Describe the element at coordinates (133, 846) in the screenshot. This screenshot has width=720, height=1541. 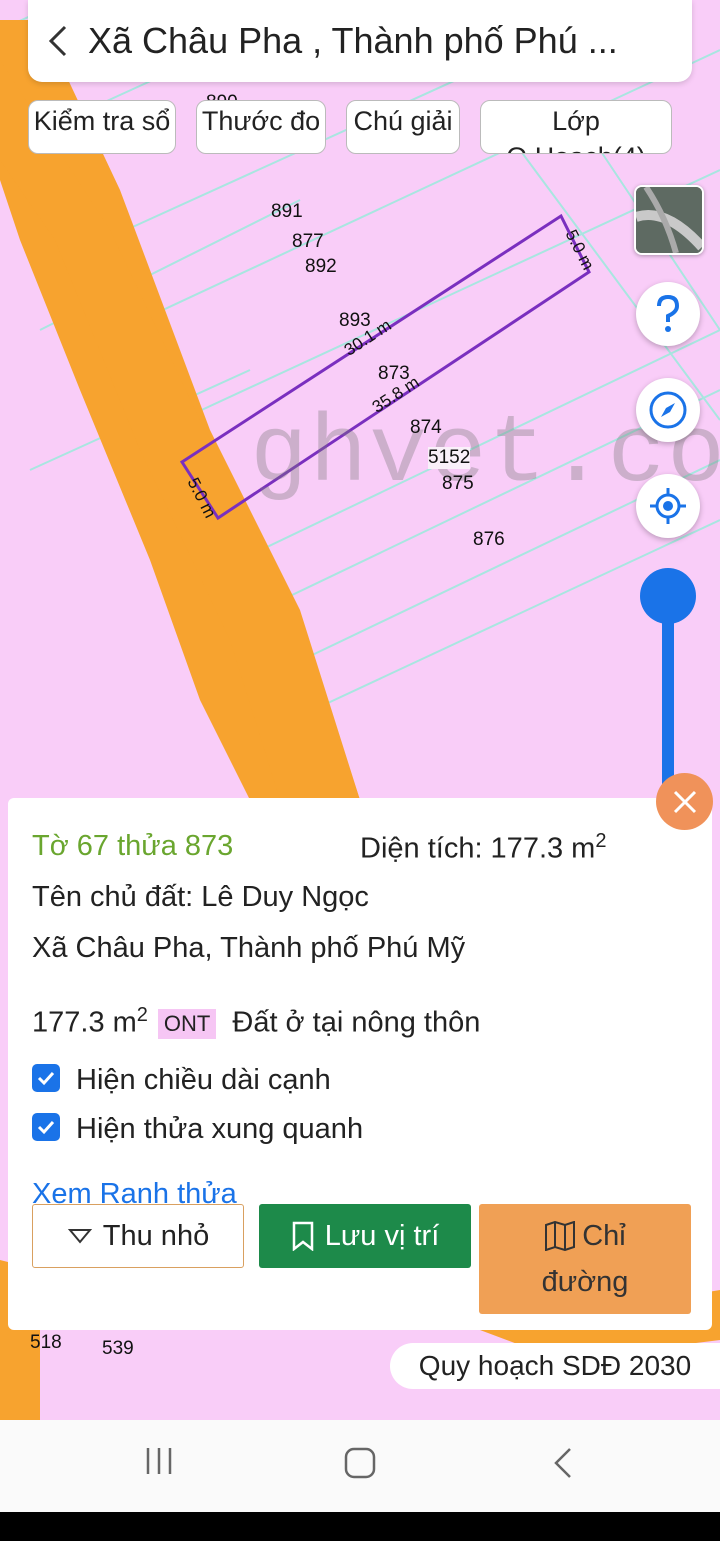
I see `lot-number: Tờ 67 thửa 873` at that location.